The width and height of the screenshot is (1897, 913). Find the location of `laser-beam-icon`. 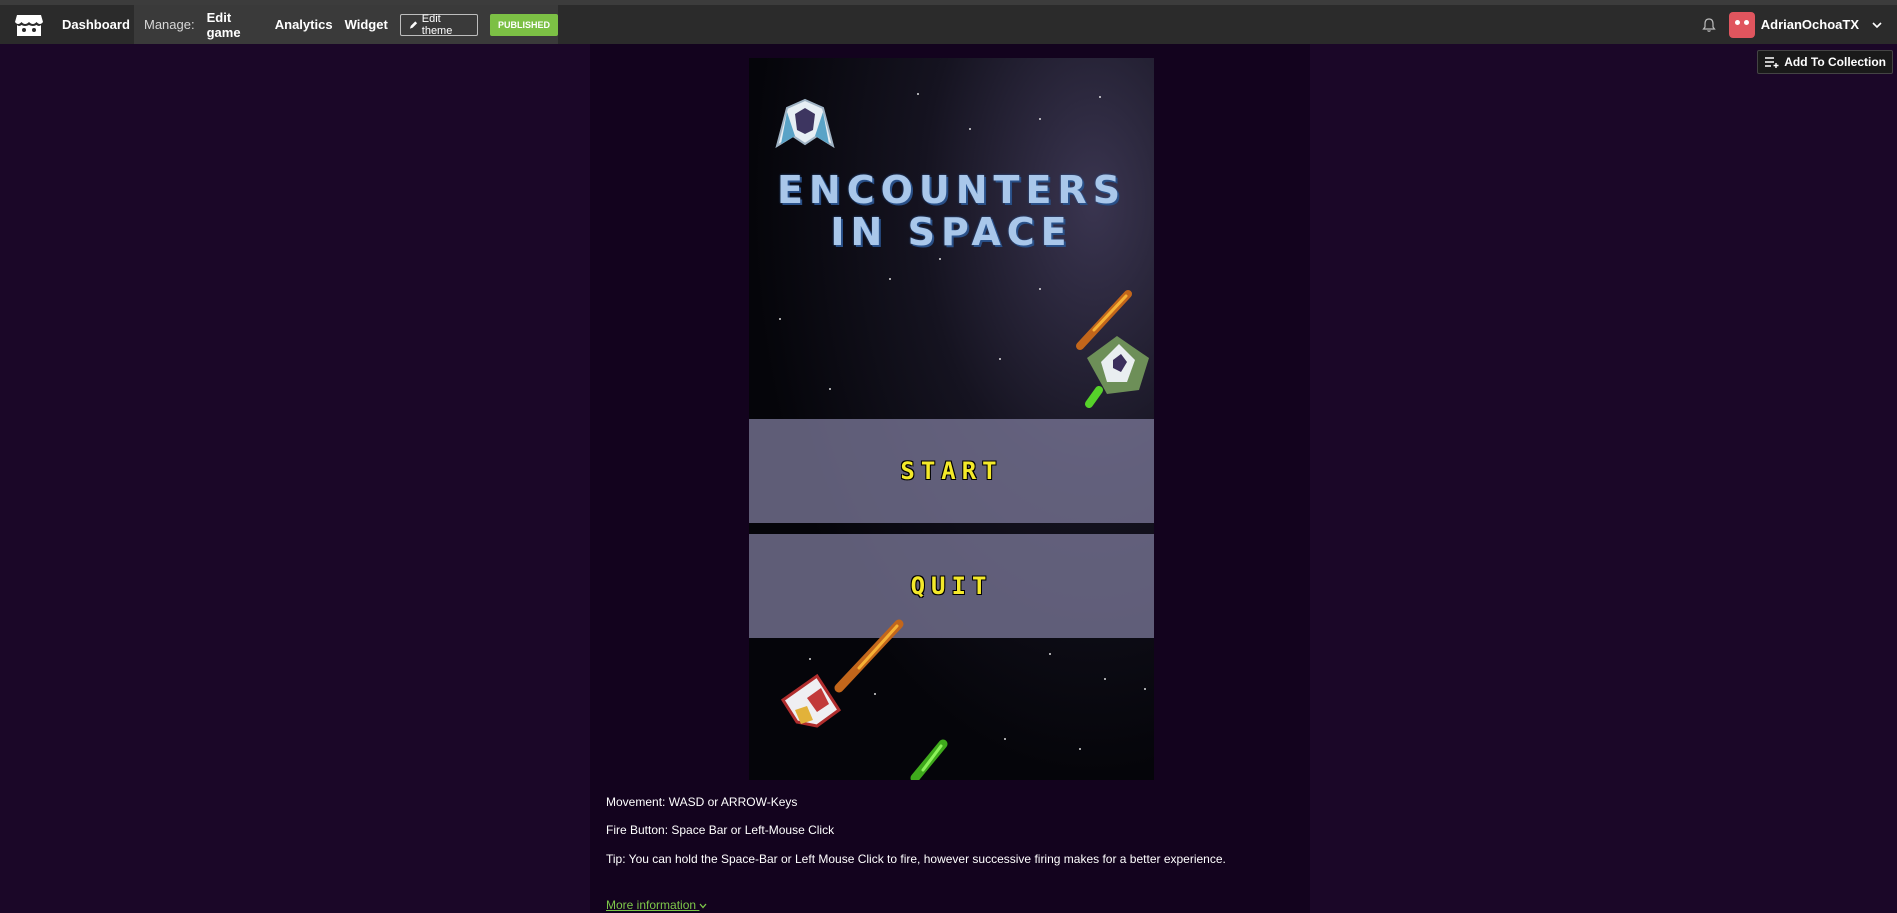

laser-beam-icon is located at coordinates (929, 759).